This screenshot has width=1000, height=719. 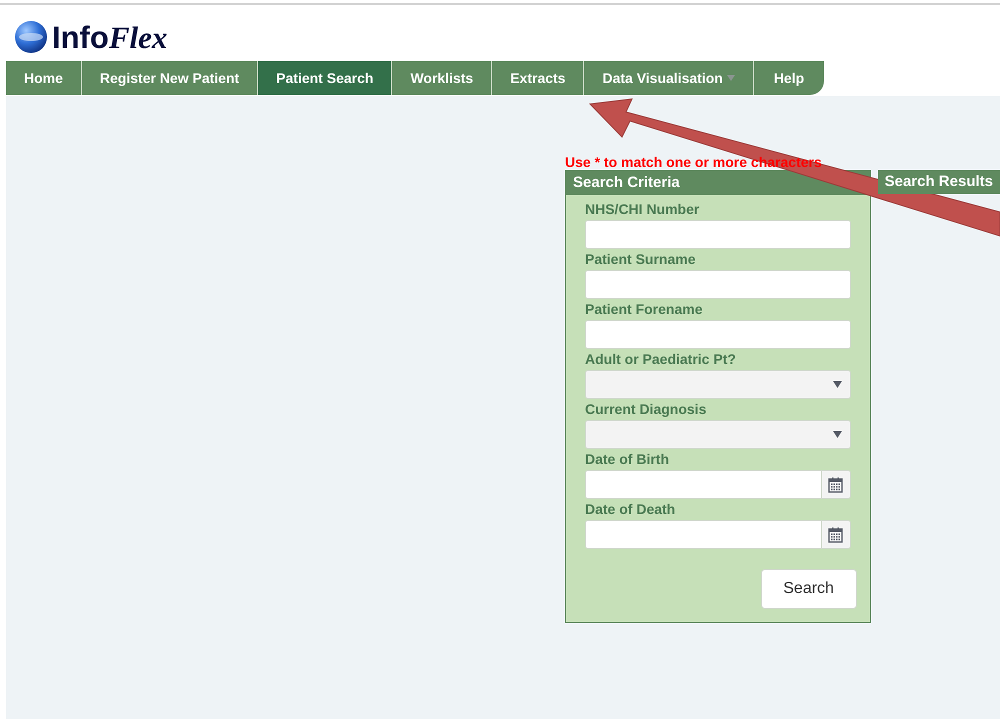 What do you see at coordinates (644, 309) in the screenshot?
I see `field-label: Patient Forename` at bounding box center [644, 309].